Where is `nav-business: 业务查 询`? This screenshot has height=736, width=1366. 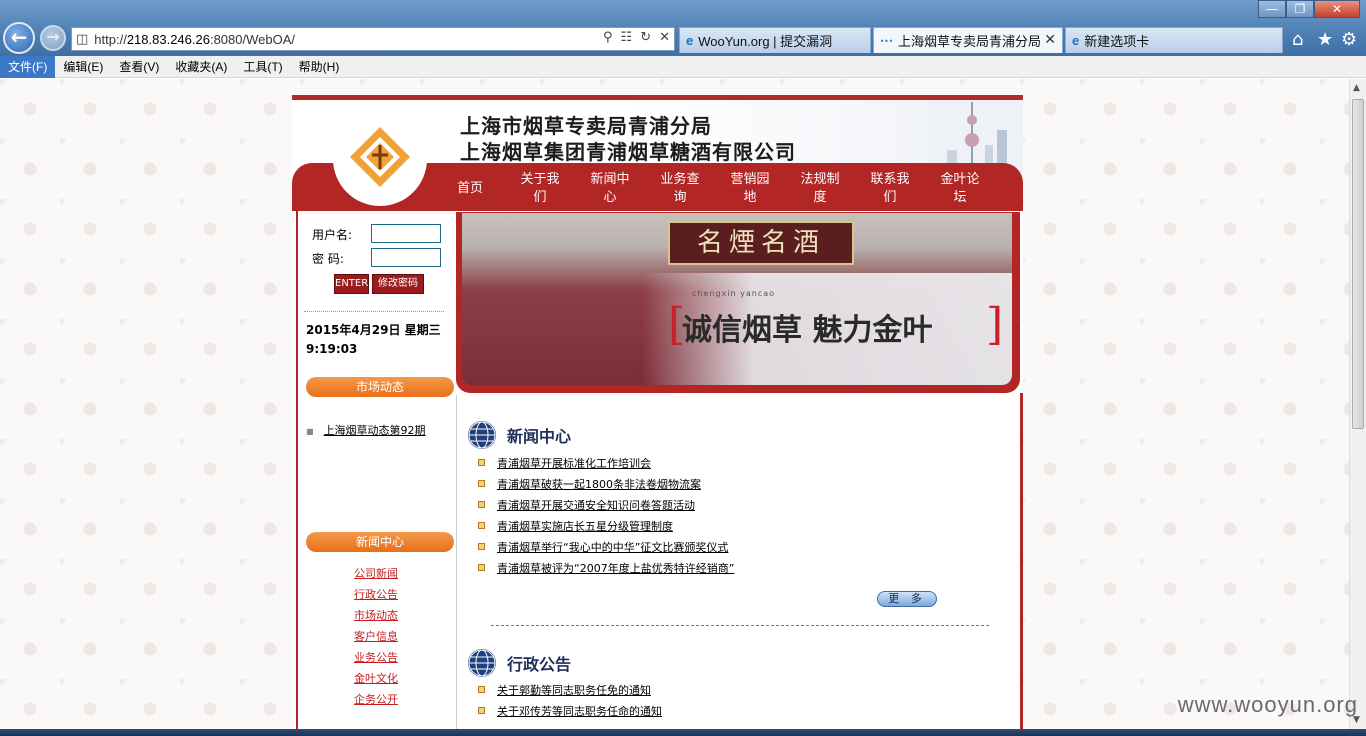
nav-business: 业务查 询 is located at coordinates (680, 189).